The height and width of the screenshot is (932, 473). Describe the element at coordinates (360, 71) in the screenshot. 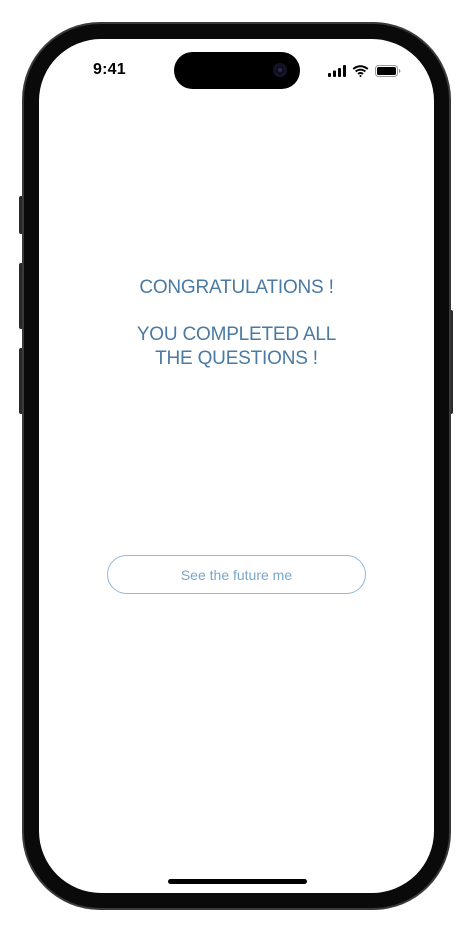

I see `wifi-icon` at that location.